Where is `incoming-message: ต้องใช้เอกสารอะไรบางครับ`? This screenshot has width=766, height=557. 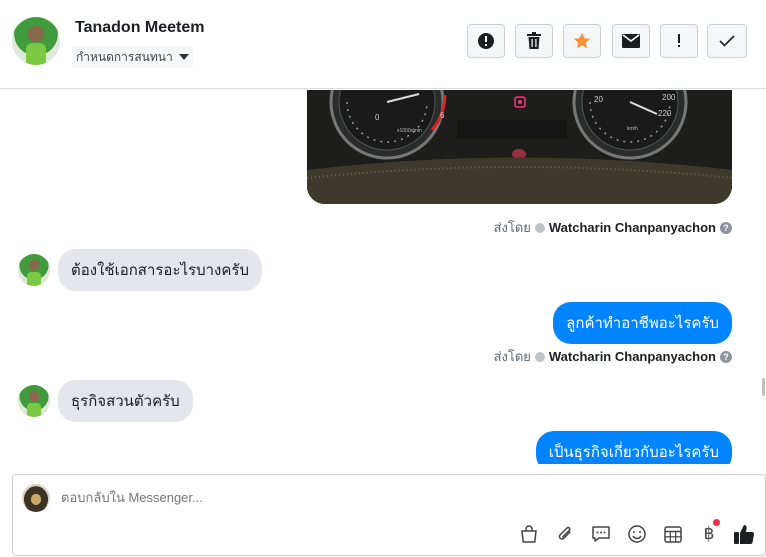 incoming-message: ต้องใช้เอกสารอะไรบางครับ is located at coordinates (140, 270).